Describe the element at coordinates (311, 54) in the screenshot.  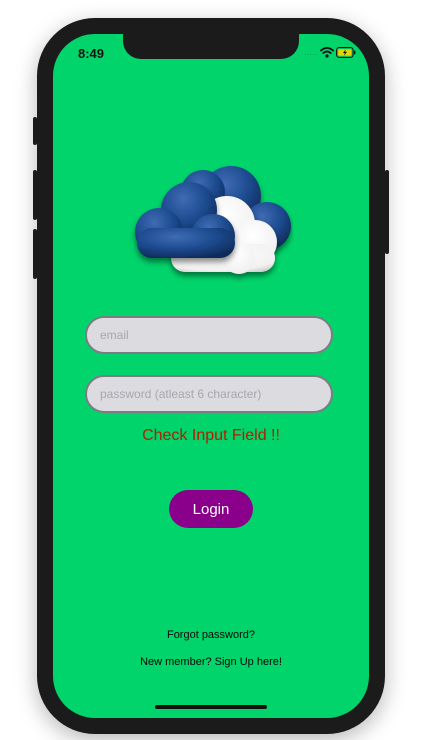
I see `signal-dots-icon: ·····` at that location.